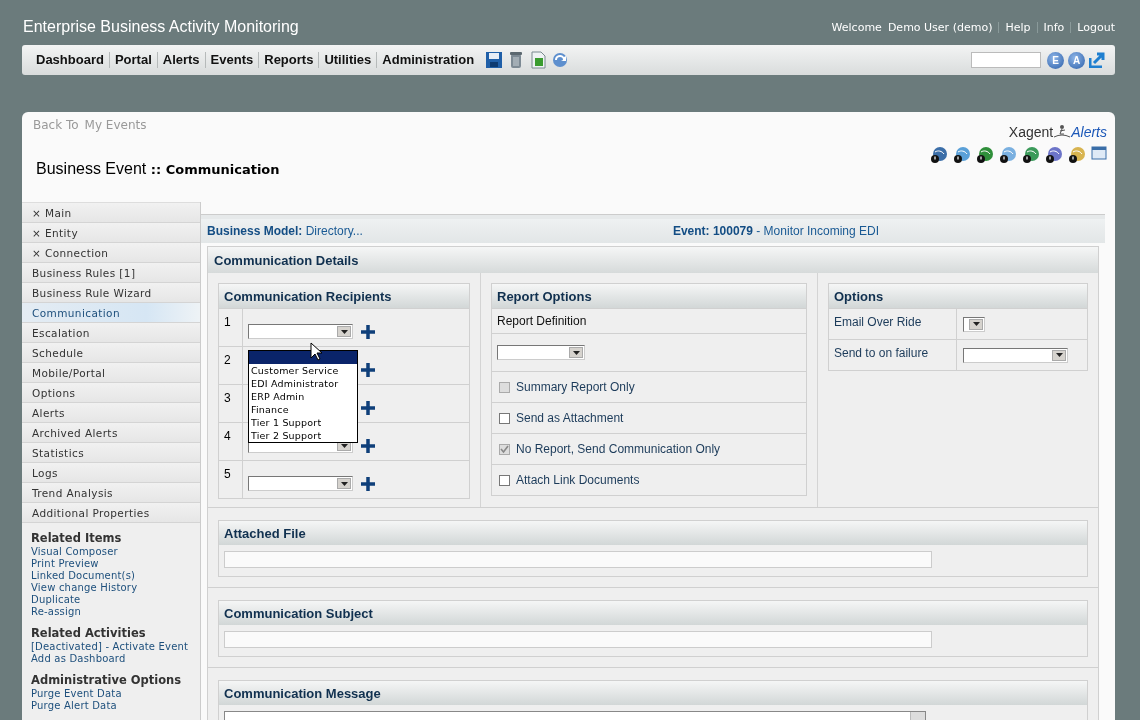 This screenshot has width=1140, height=720. What do you see at coordinates (303, 396) in the screenshot?
I see `dropdown-option: ERP Admin` at bounding box center [303, 396].